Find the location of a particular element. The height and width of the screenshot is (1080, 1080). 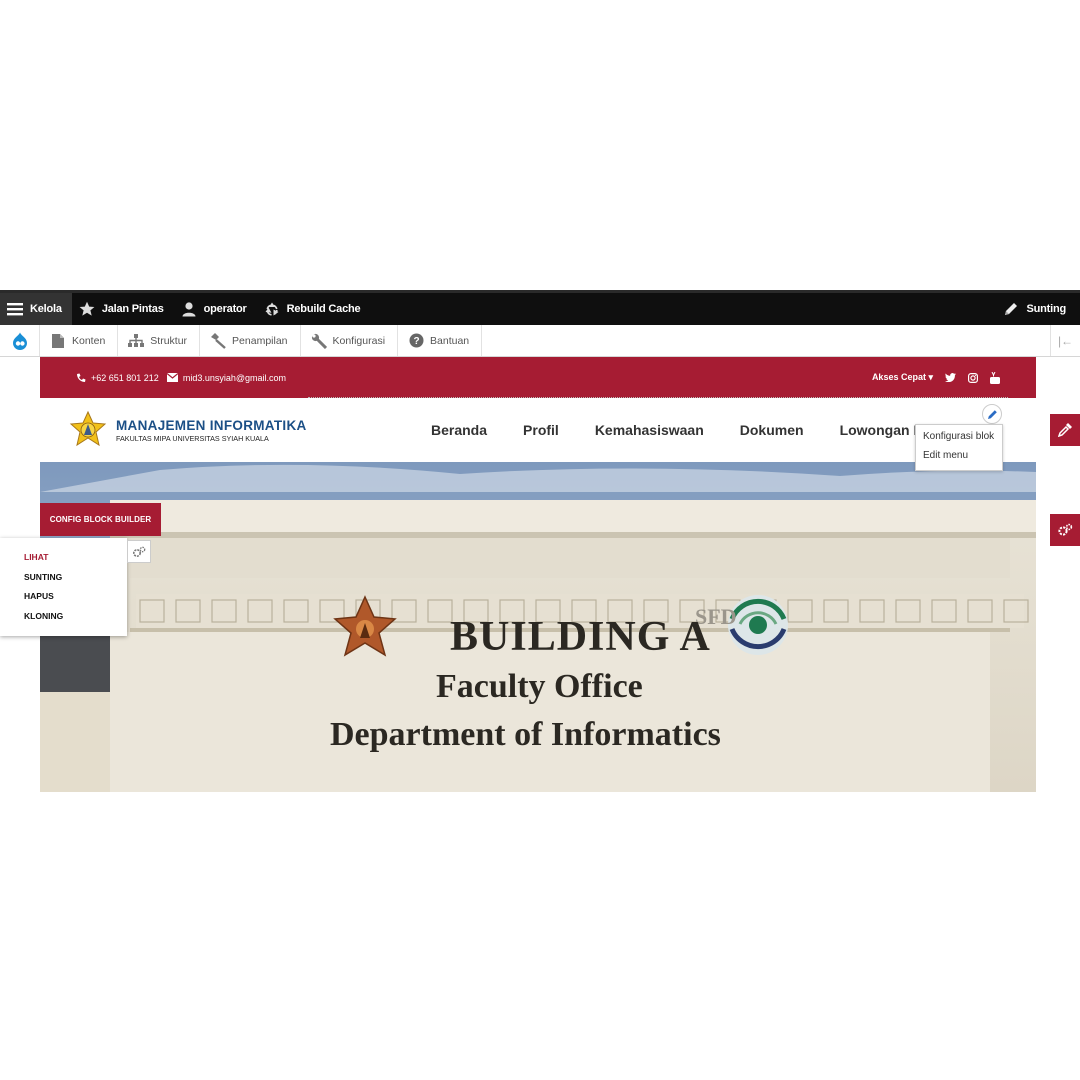

wrench-icon is located at coordinates (319, 341).